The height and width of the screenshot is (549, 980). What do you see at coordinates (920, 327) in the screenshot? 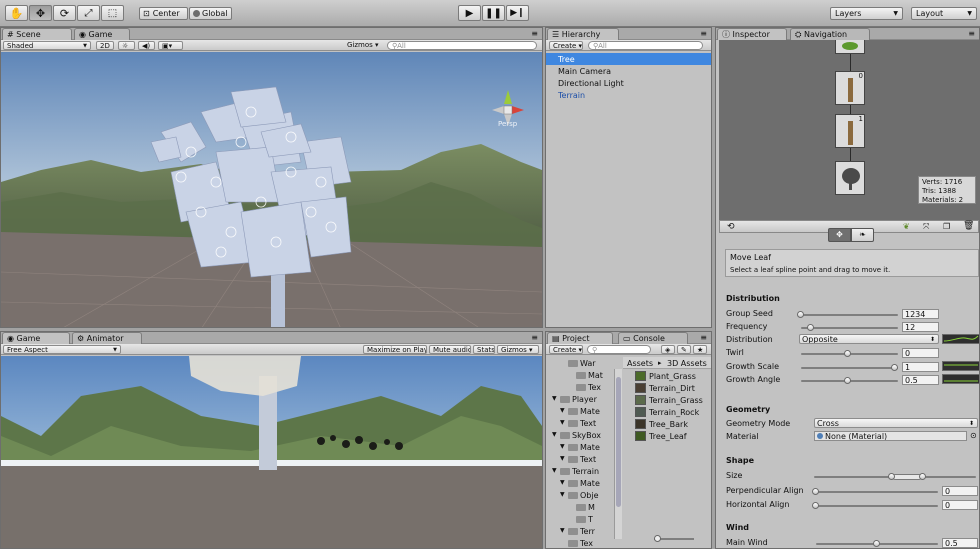
I see `frequency-field: 12` at bounding box center [920, 327].